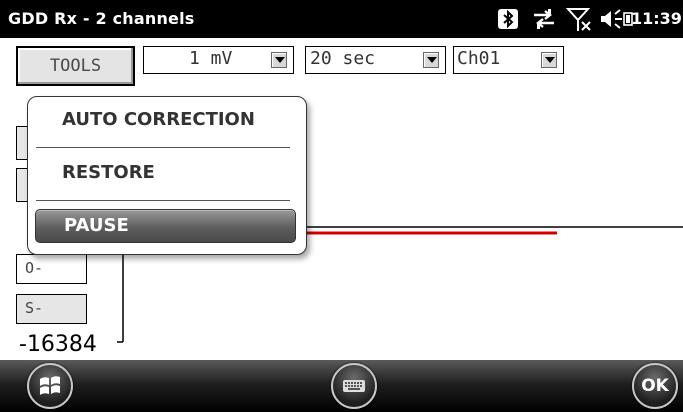 The height and width of the screenshot is (412, 683). I want to click on ok-button: OK, so click(655, 386).